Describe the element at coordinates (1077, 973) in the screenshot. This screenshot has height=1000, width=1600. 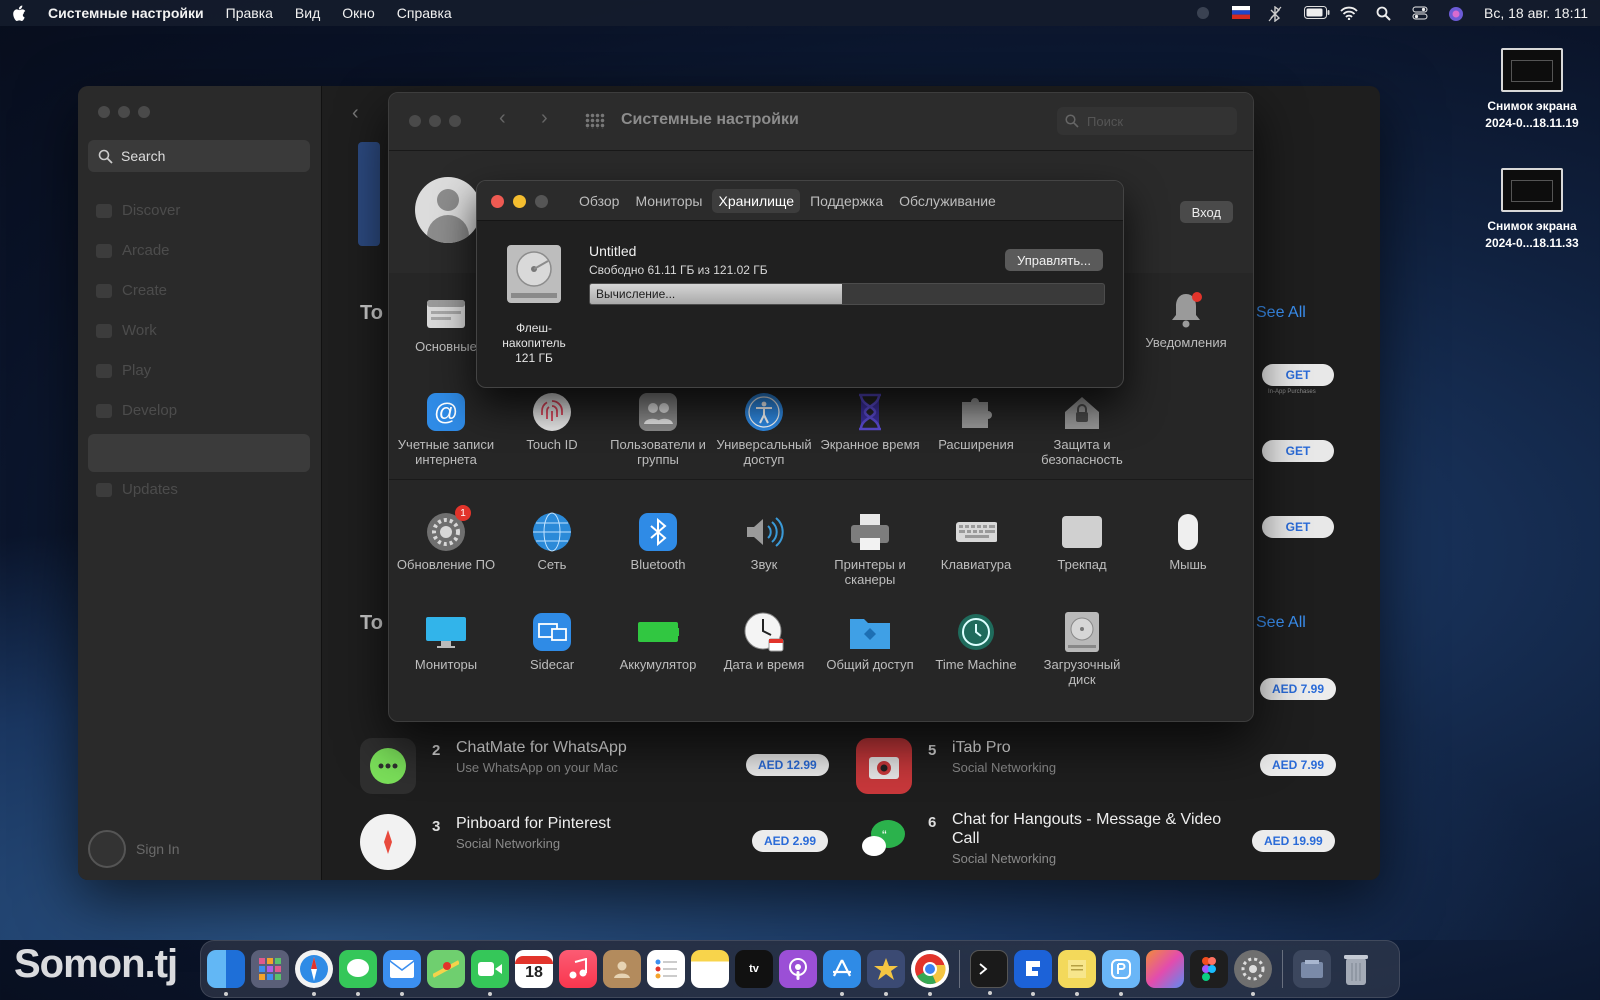
I see `stickies-icon` at that location.